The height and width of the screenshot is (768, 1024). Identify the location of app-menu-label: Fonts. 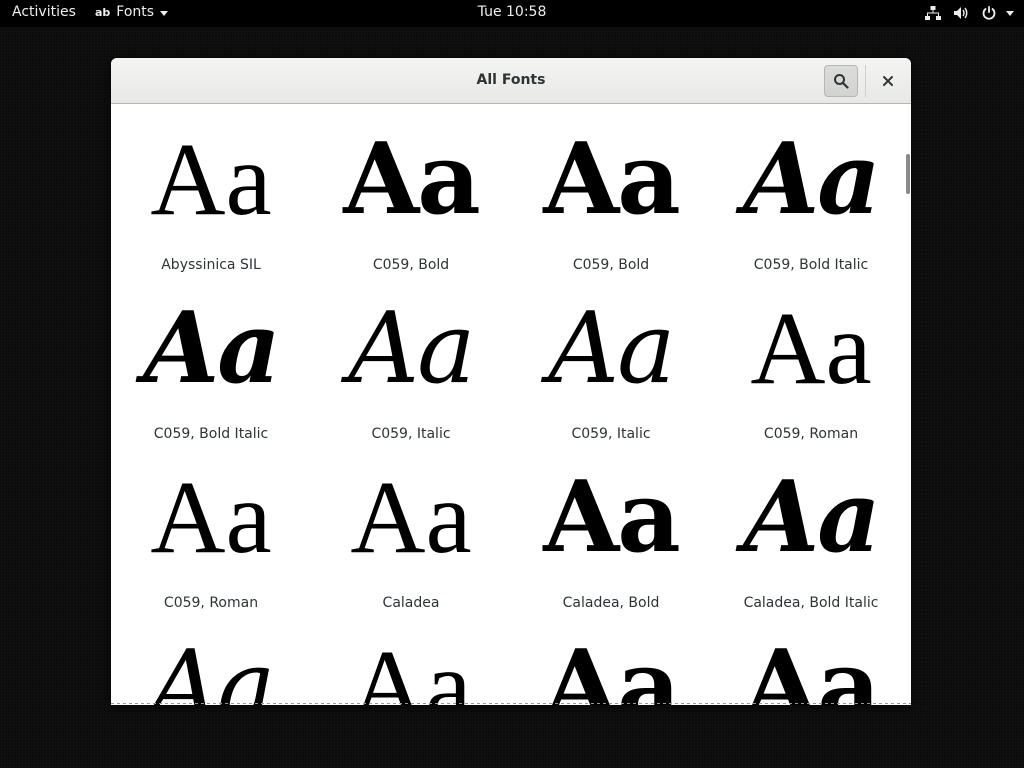
(135, 12).